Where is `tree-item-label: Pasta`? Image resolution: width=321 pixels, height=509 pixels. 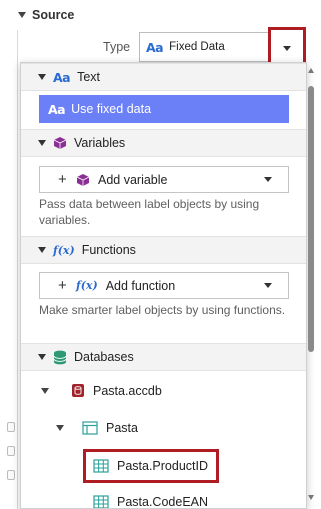
tree-item-label: Pasta is located at coordinates (122, 428).